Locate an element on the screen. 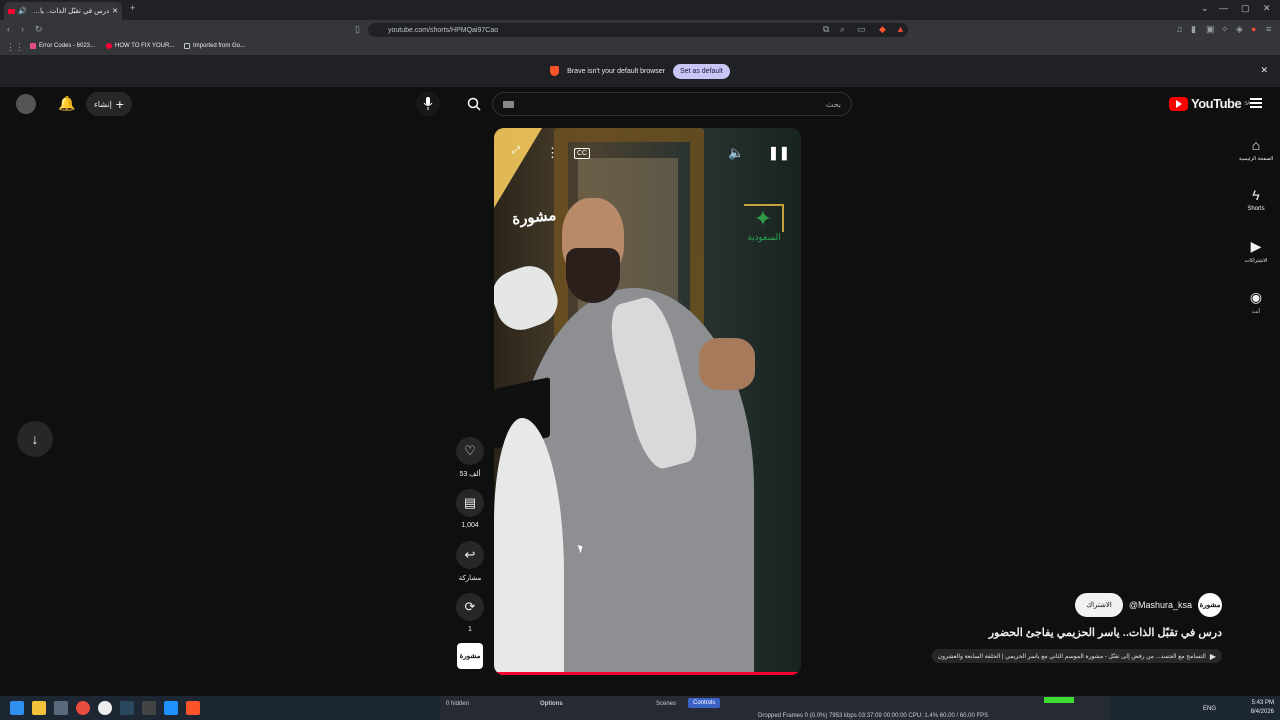 The height and width of the screenshot is (720, 1280). audio-meter is located at coordinates (1059, 700).